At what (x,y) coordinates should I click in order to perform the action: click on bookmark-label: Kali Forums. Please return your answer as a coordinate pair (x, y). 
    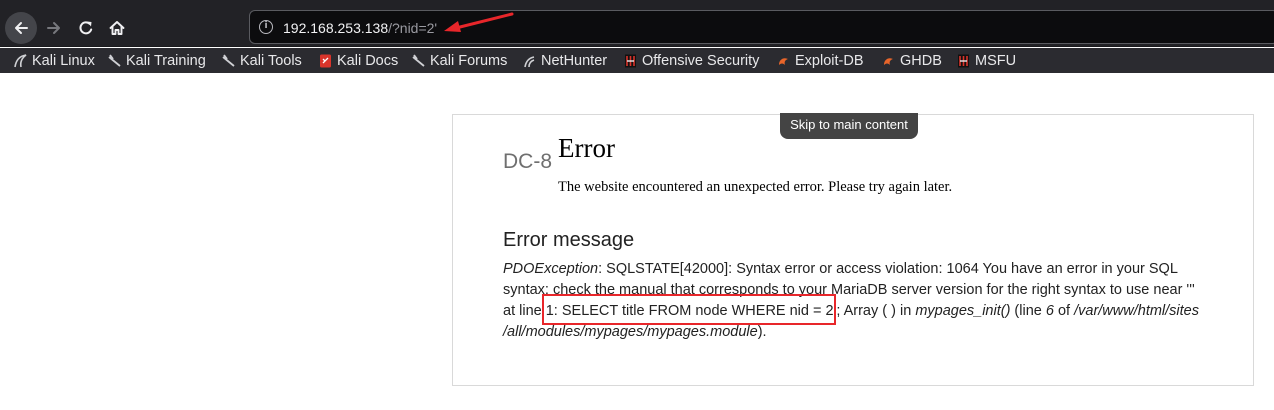
    Looking at the image, I should click on (469, 60).